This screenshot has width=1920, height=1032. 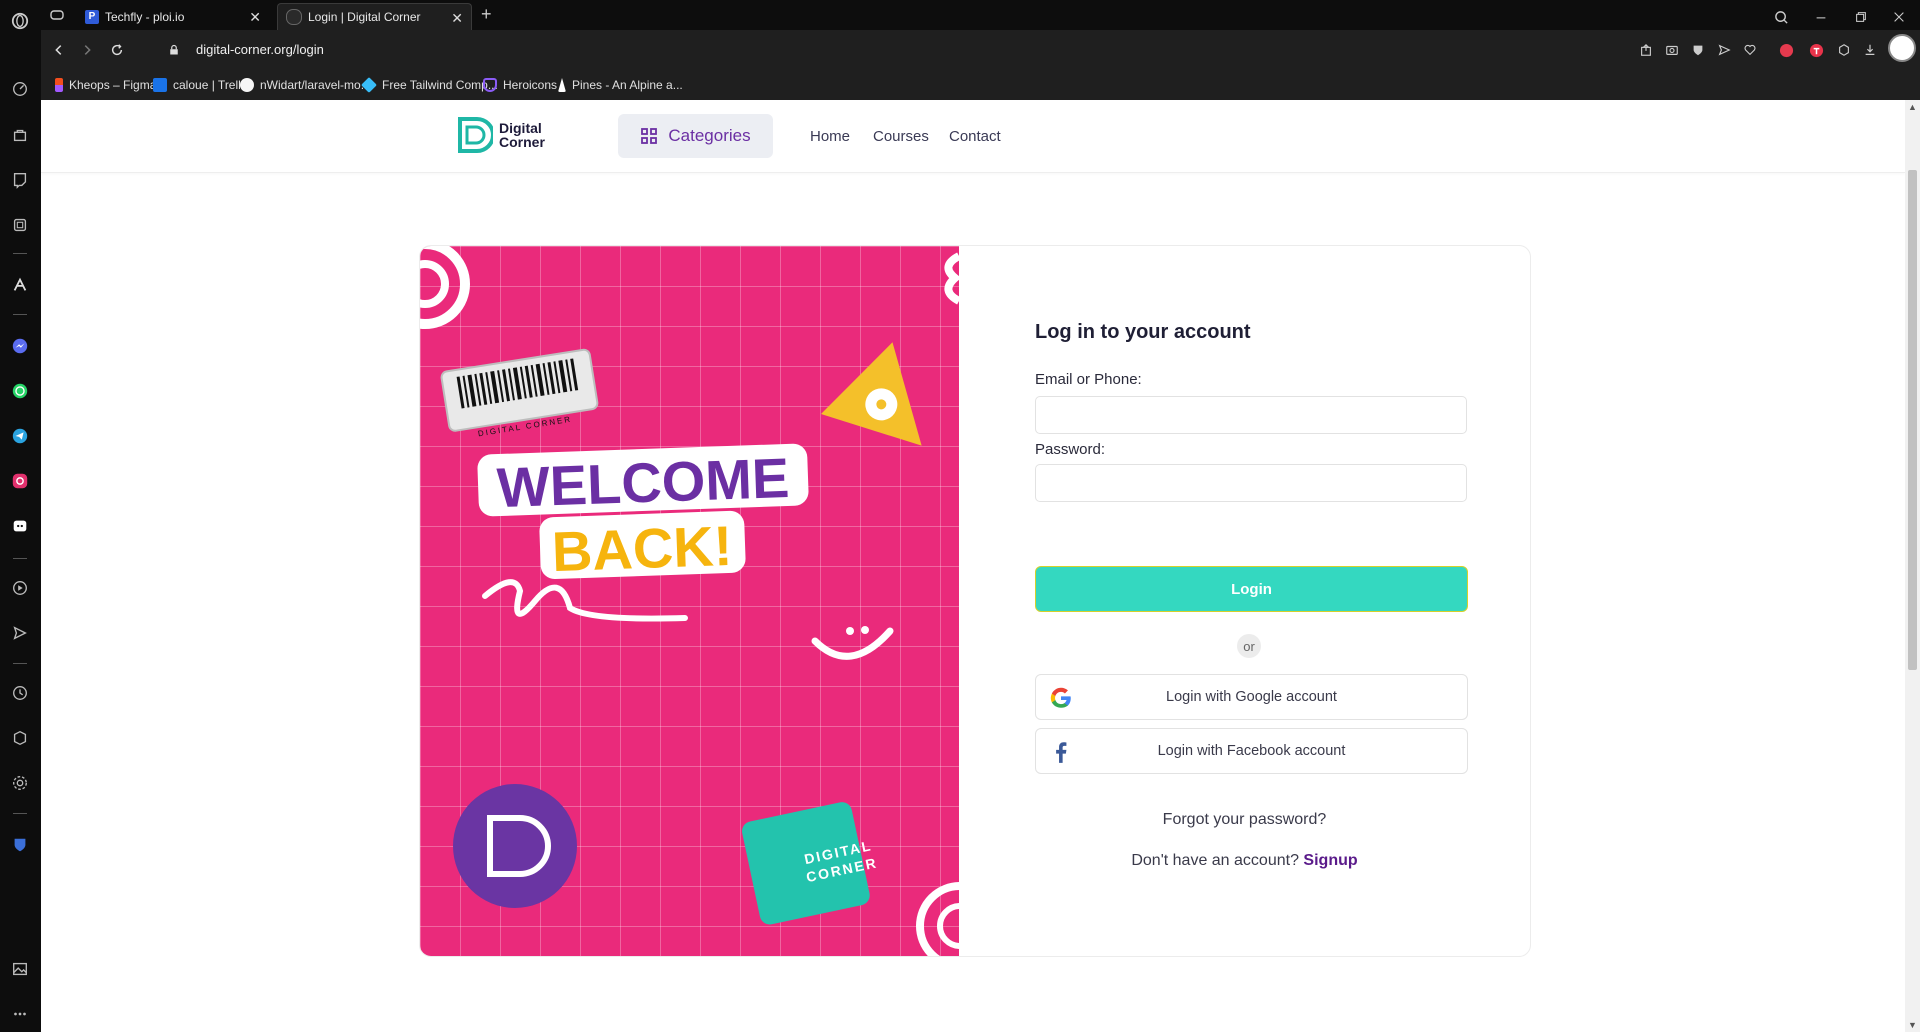 I want to click on twitch-icon, so click(x=20, y=180).